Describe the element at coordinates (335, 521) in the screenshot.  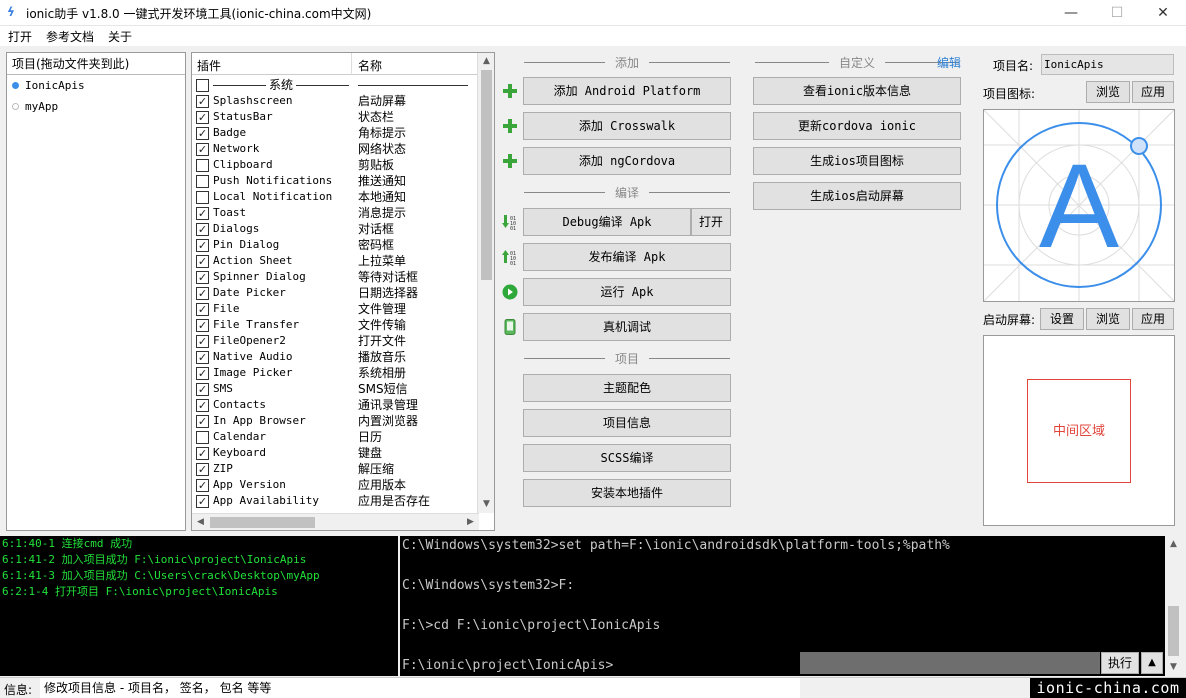
I see `plugin-horizontal-scrollbar: ◀ ▶` at that location.